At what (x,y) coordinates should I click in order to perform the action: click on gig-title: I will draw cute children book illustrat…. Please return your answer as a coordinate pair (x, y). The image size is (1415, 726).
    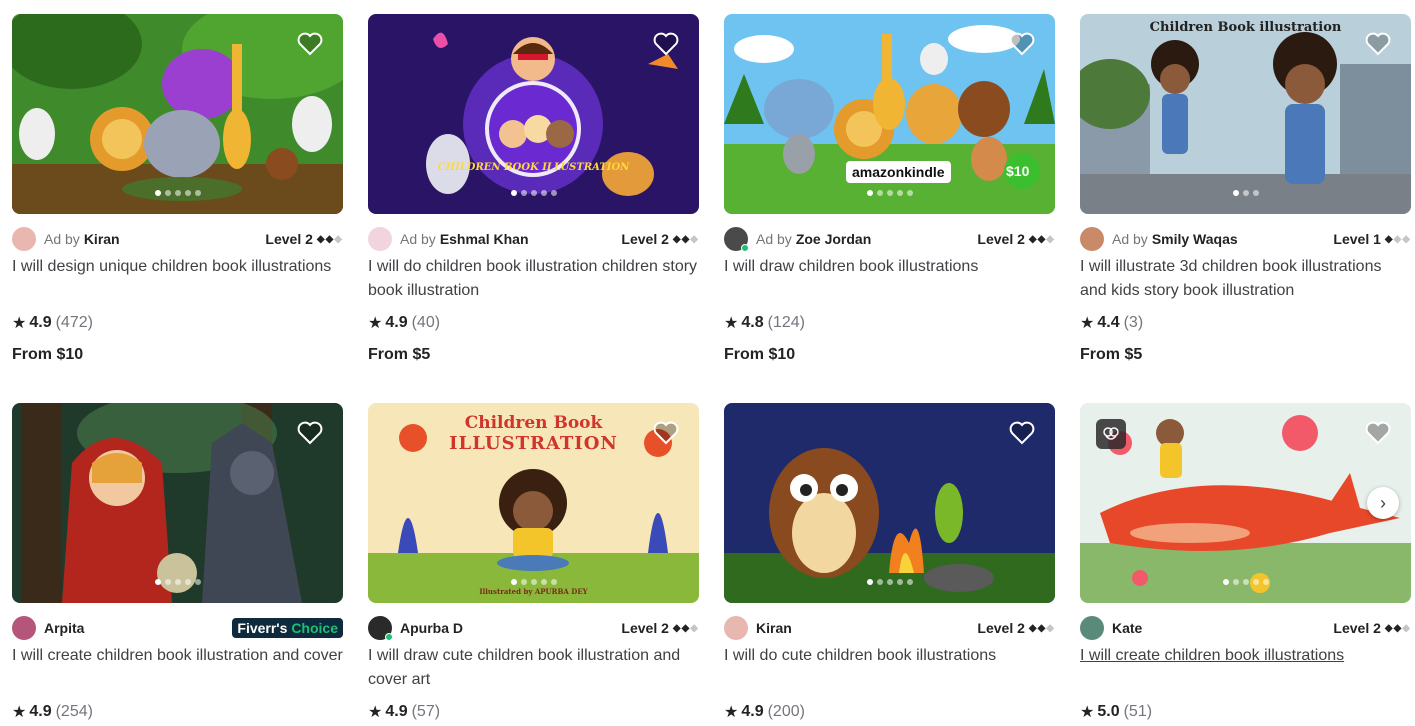
    Looking at the image, I should click on (533, 668).